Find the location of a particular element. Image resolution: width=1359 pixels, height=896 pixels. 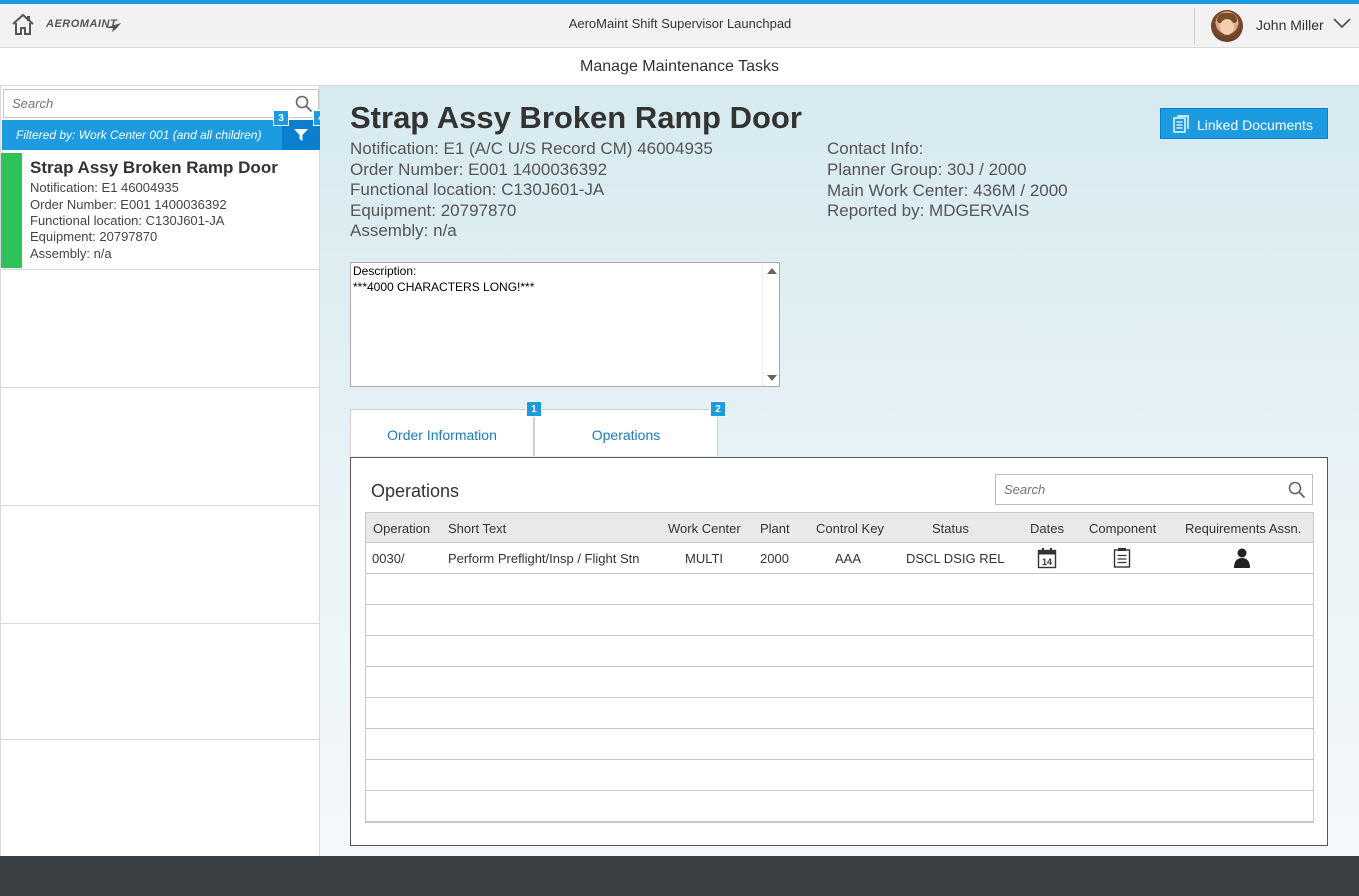

badge-3: 3 is located at coordinates (281, 118).